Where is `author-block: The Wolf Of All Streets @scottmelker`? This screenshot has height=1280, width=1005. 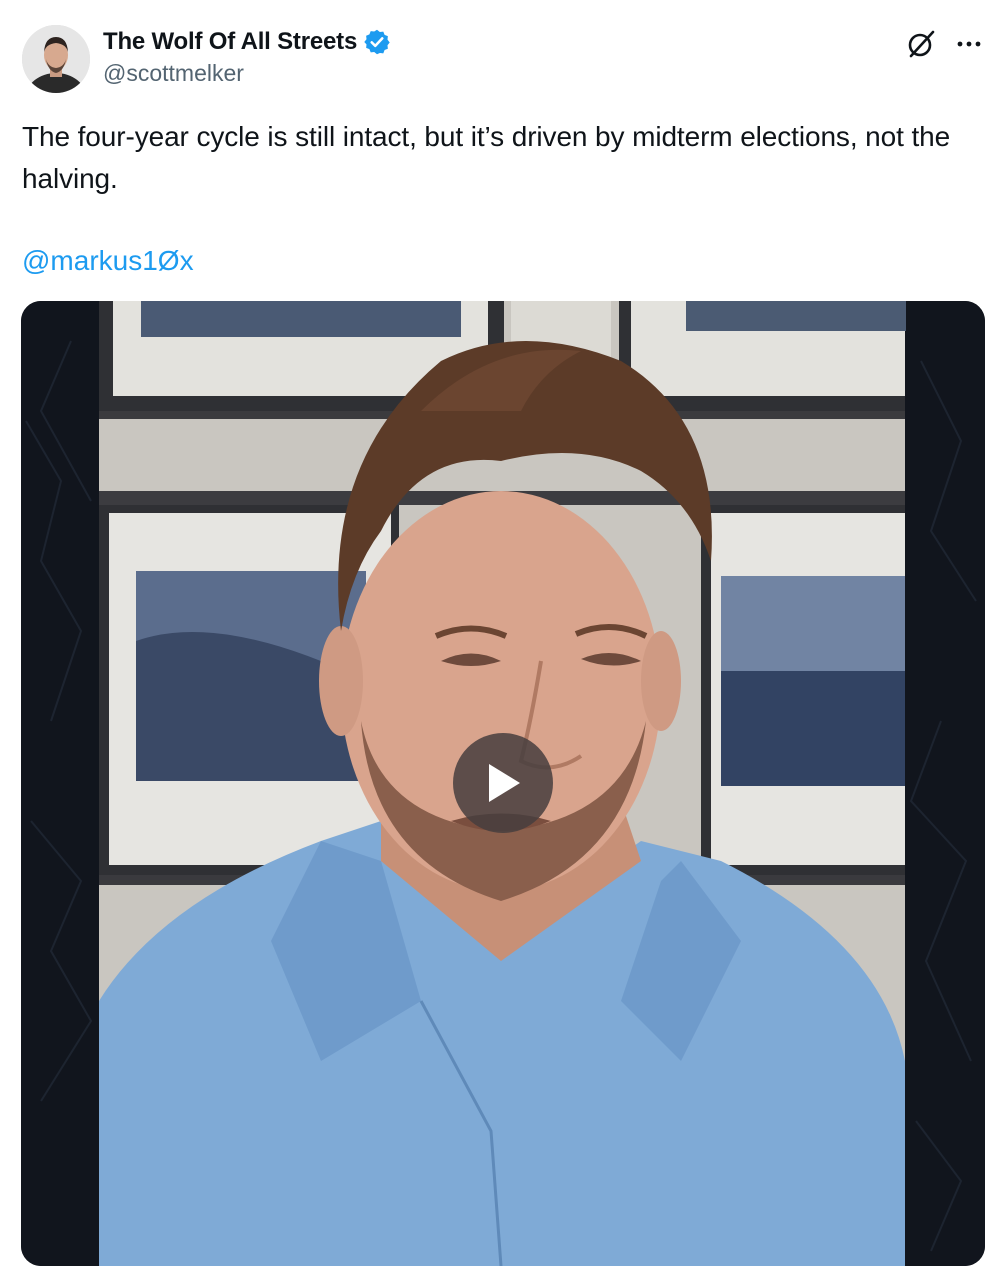
author-block: The Wolf Of All Streets @scottmelker is located at coordinates (247, 56).